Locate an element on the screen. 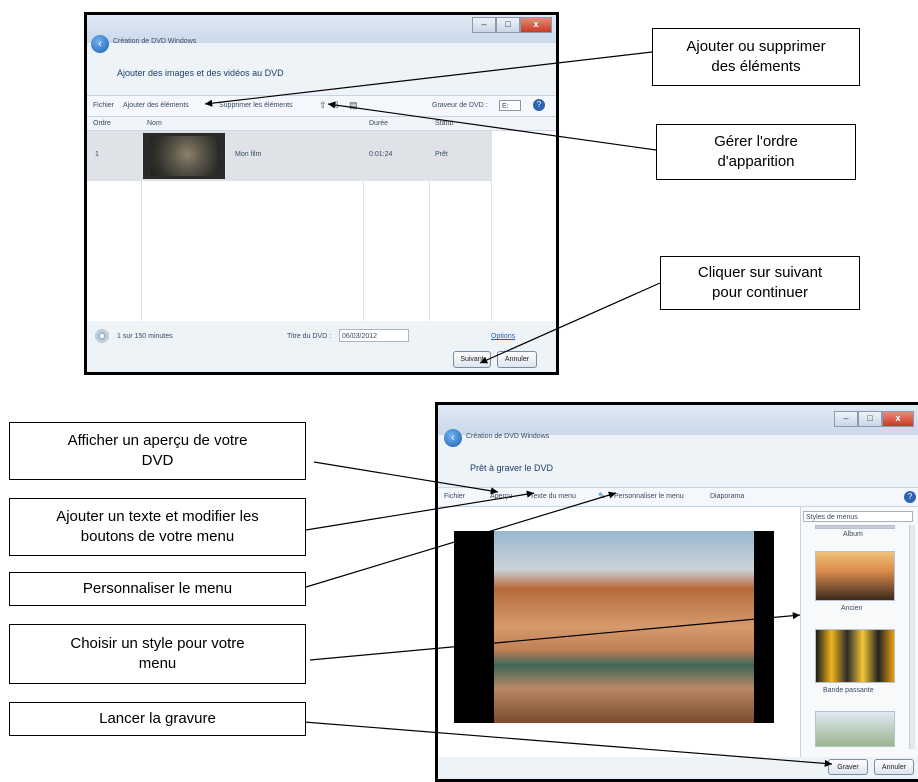 The width and height of the screenshot is (918, 782). page-subtitle: Ajouter des images et des vidéos au DVD is located at coordinates (200, 73).